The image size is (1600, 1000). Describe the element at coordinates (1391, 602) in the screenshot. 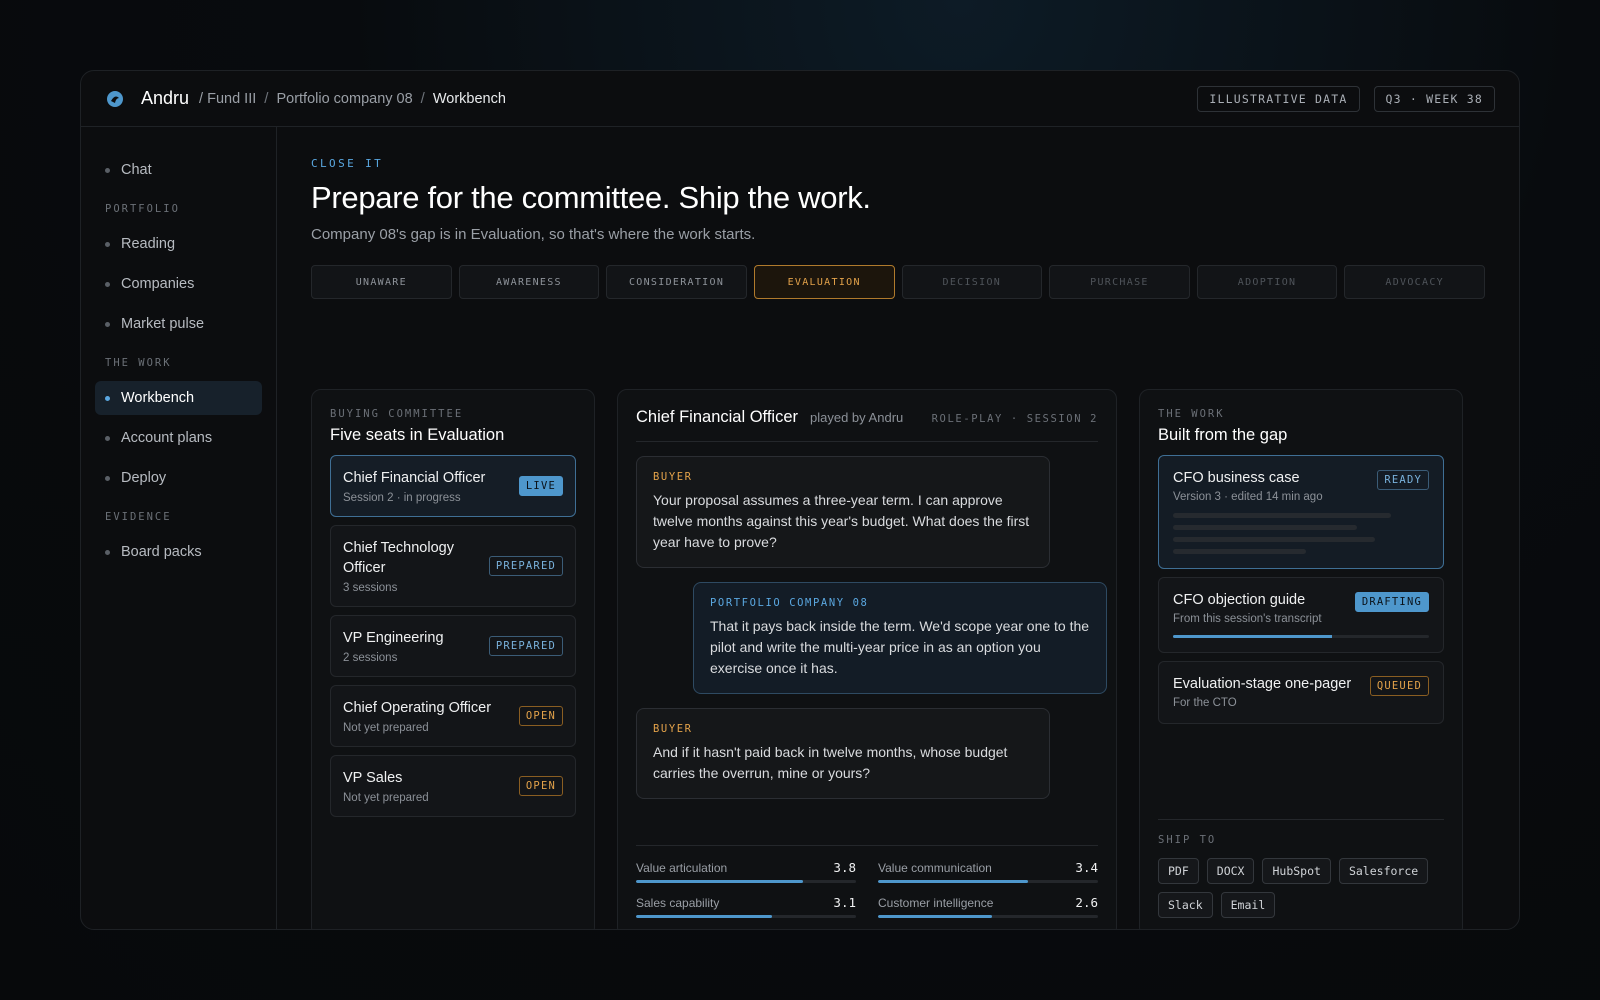

I see `status-badge: DRAFTING` at that location.